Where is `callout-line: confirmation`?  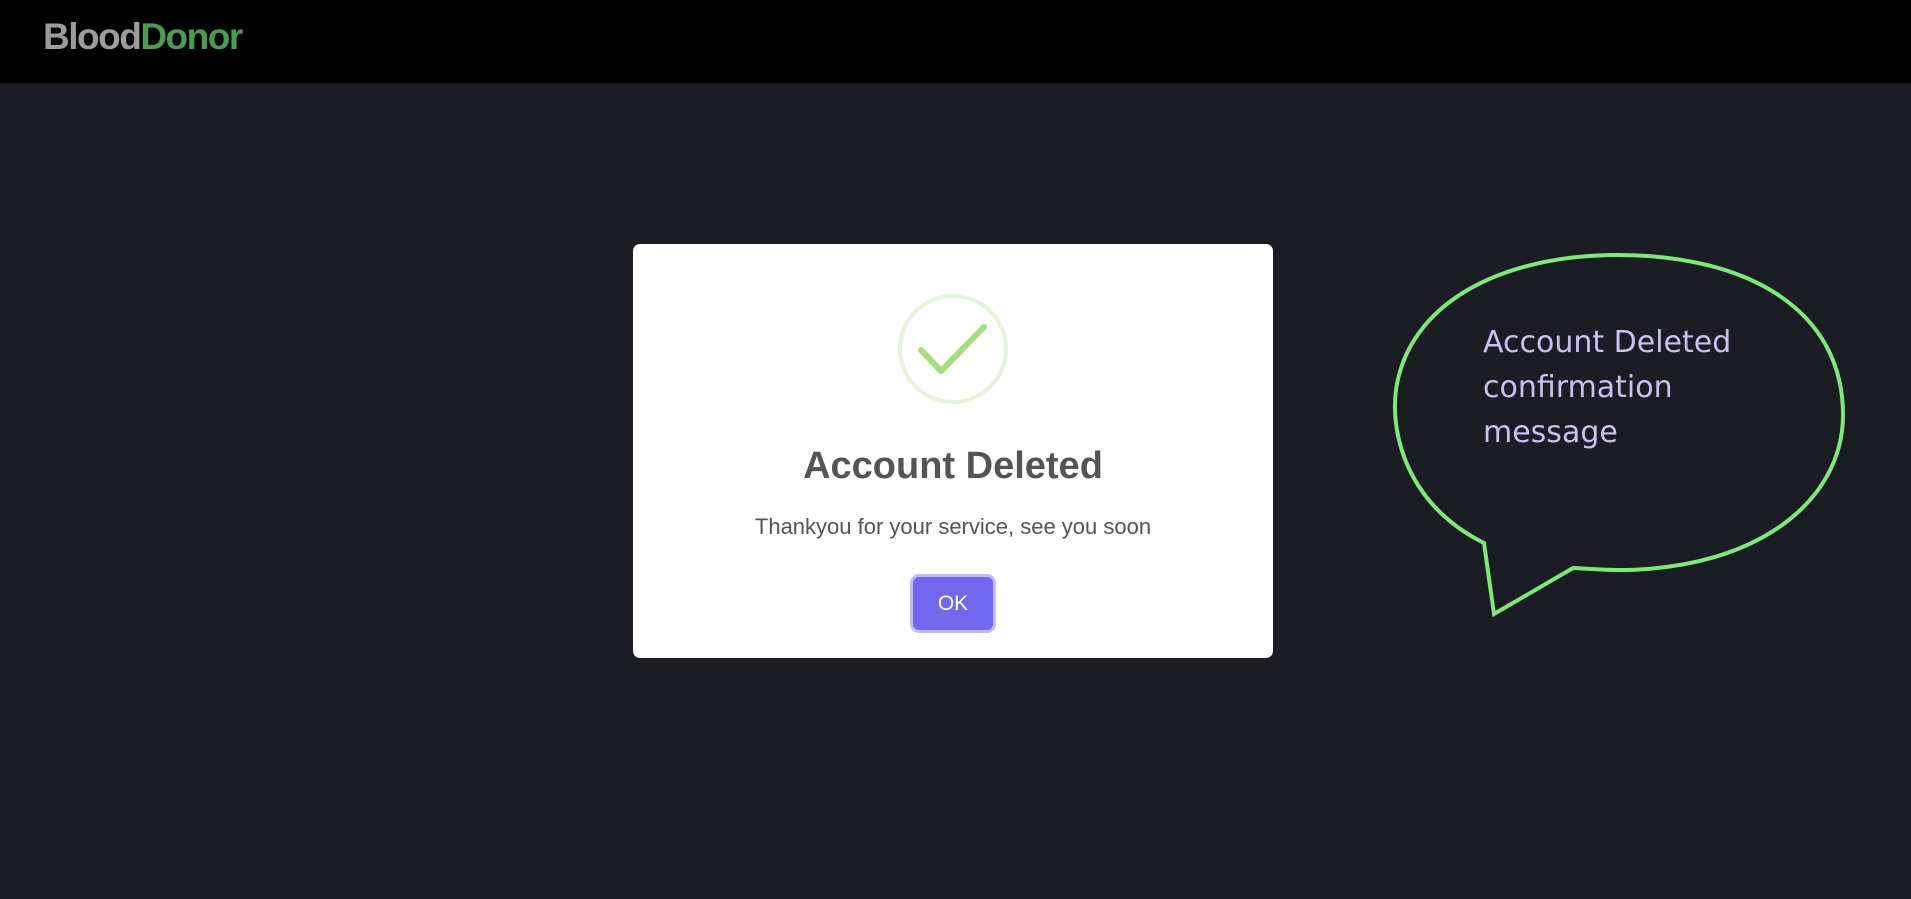 callout-line: confirmation is located at coordinates (1578, 387).